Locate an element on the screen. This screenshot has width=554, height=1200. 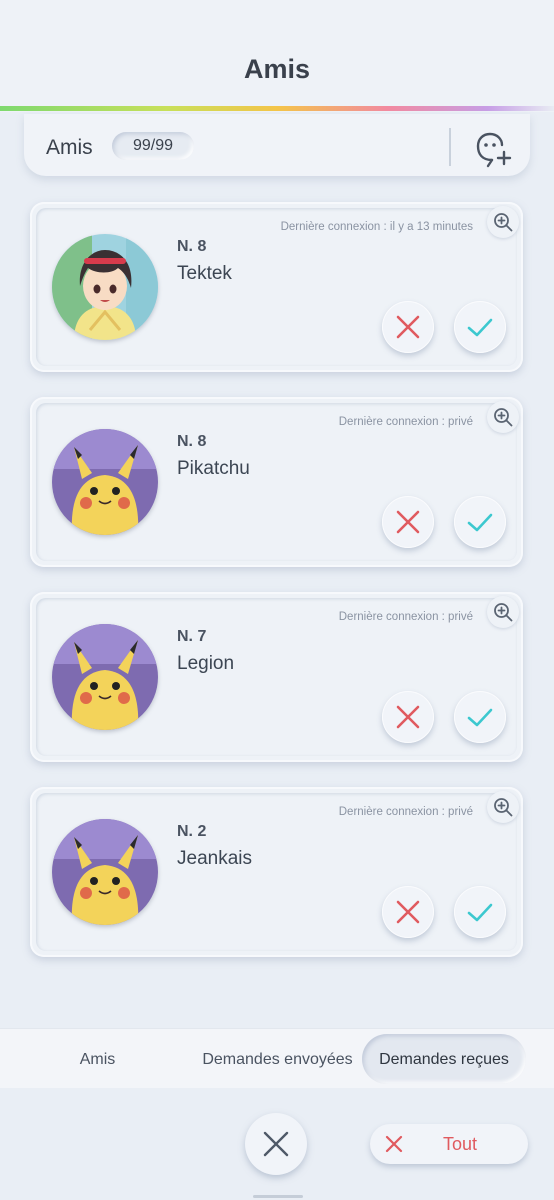
rank-label: N. 2 is located at coordinates (192, 831).